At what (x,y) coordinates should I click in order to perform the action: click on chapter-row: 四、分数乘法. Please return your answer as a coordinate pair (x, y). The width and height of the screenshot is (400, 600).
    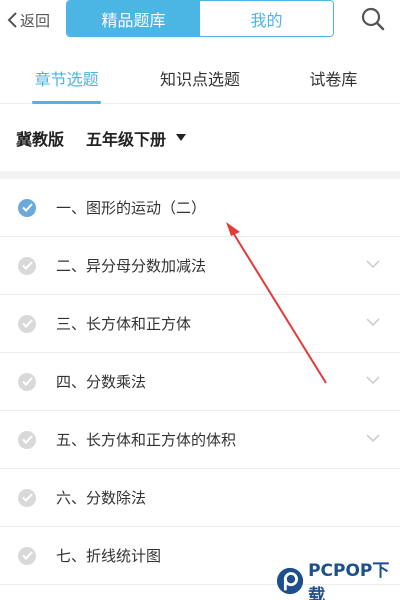
    Looking at the image, I should click on (200, 382).